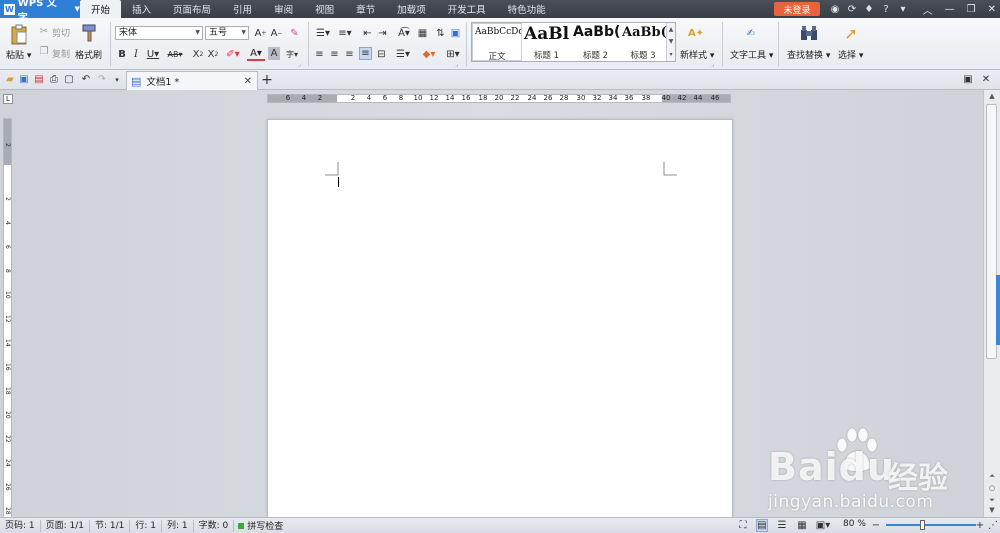 The image size is (1000, 533). Describe the element at coordinates (429, 54) in the screenshot. I see `shading-icon: ◆▾` at that location.